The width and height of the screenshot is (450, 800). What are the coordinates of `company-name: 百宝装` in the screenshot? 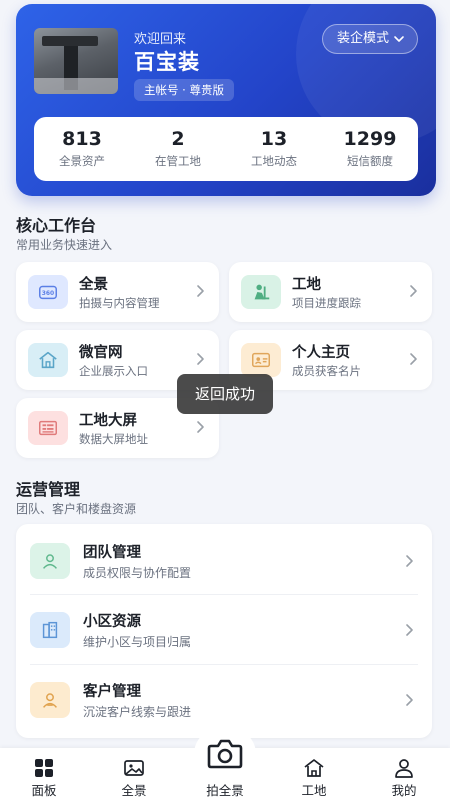 It's located at (167, 62).